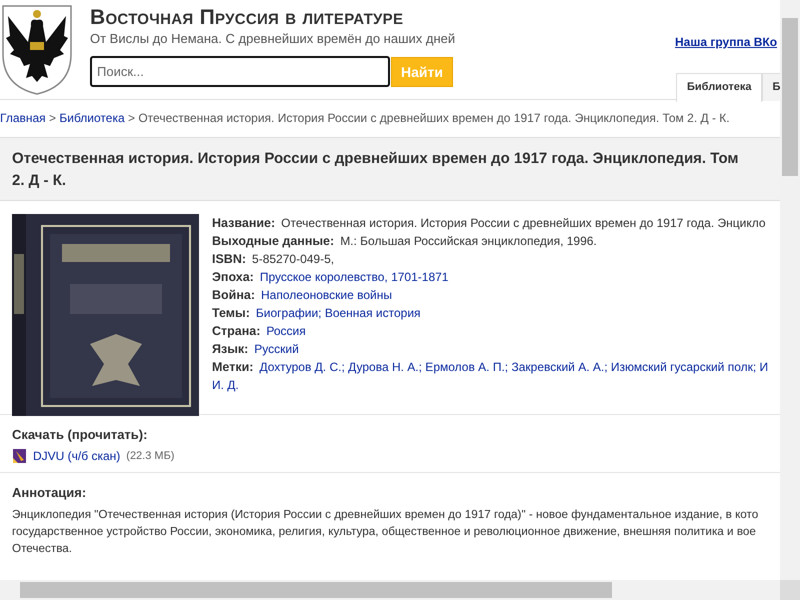  I want to click on field-link: Биографии; Военная история, so click(338, 313).